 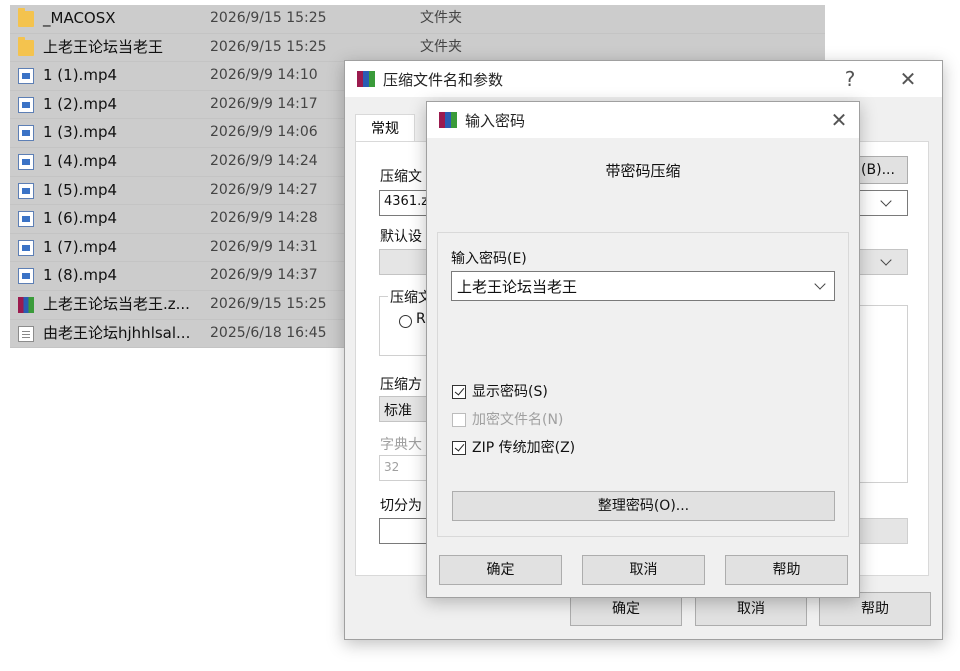 I want to click on split-label: 切分为, so click(x=401, y=506).